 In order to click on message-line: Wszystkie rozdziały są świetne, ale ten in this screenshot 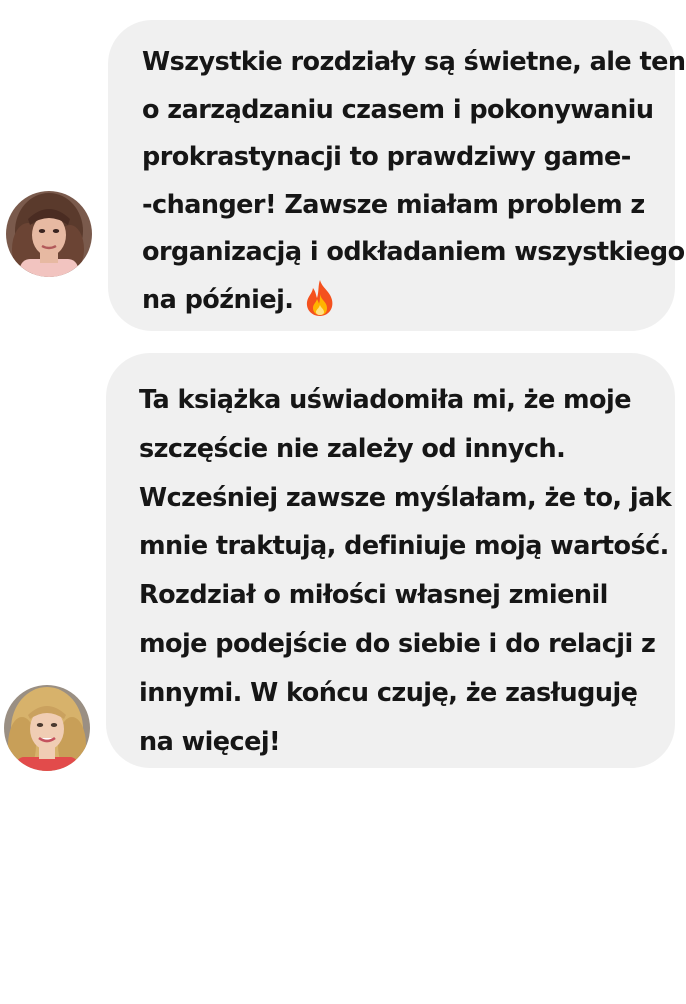, I will do `click(414, 62)`.